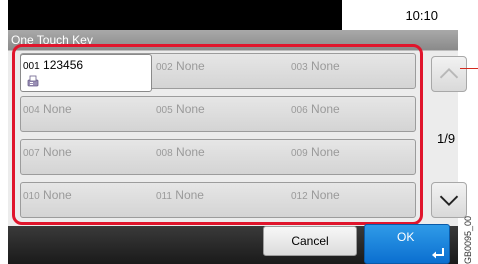 This screenshot has width=478, height=264. What do you see at coordinates (175, 15) in the screenshot?
I see `status-message-area` at bounding box center [175, 15].